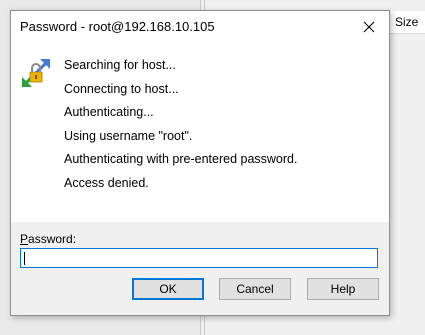  Describe the element at coordinates (24, 258) in the screenshot. I see `text-caret` at that location.